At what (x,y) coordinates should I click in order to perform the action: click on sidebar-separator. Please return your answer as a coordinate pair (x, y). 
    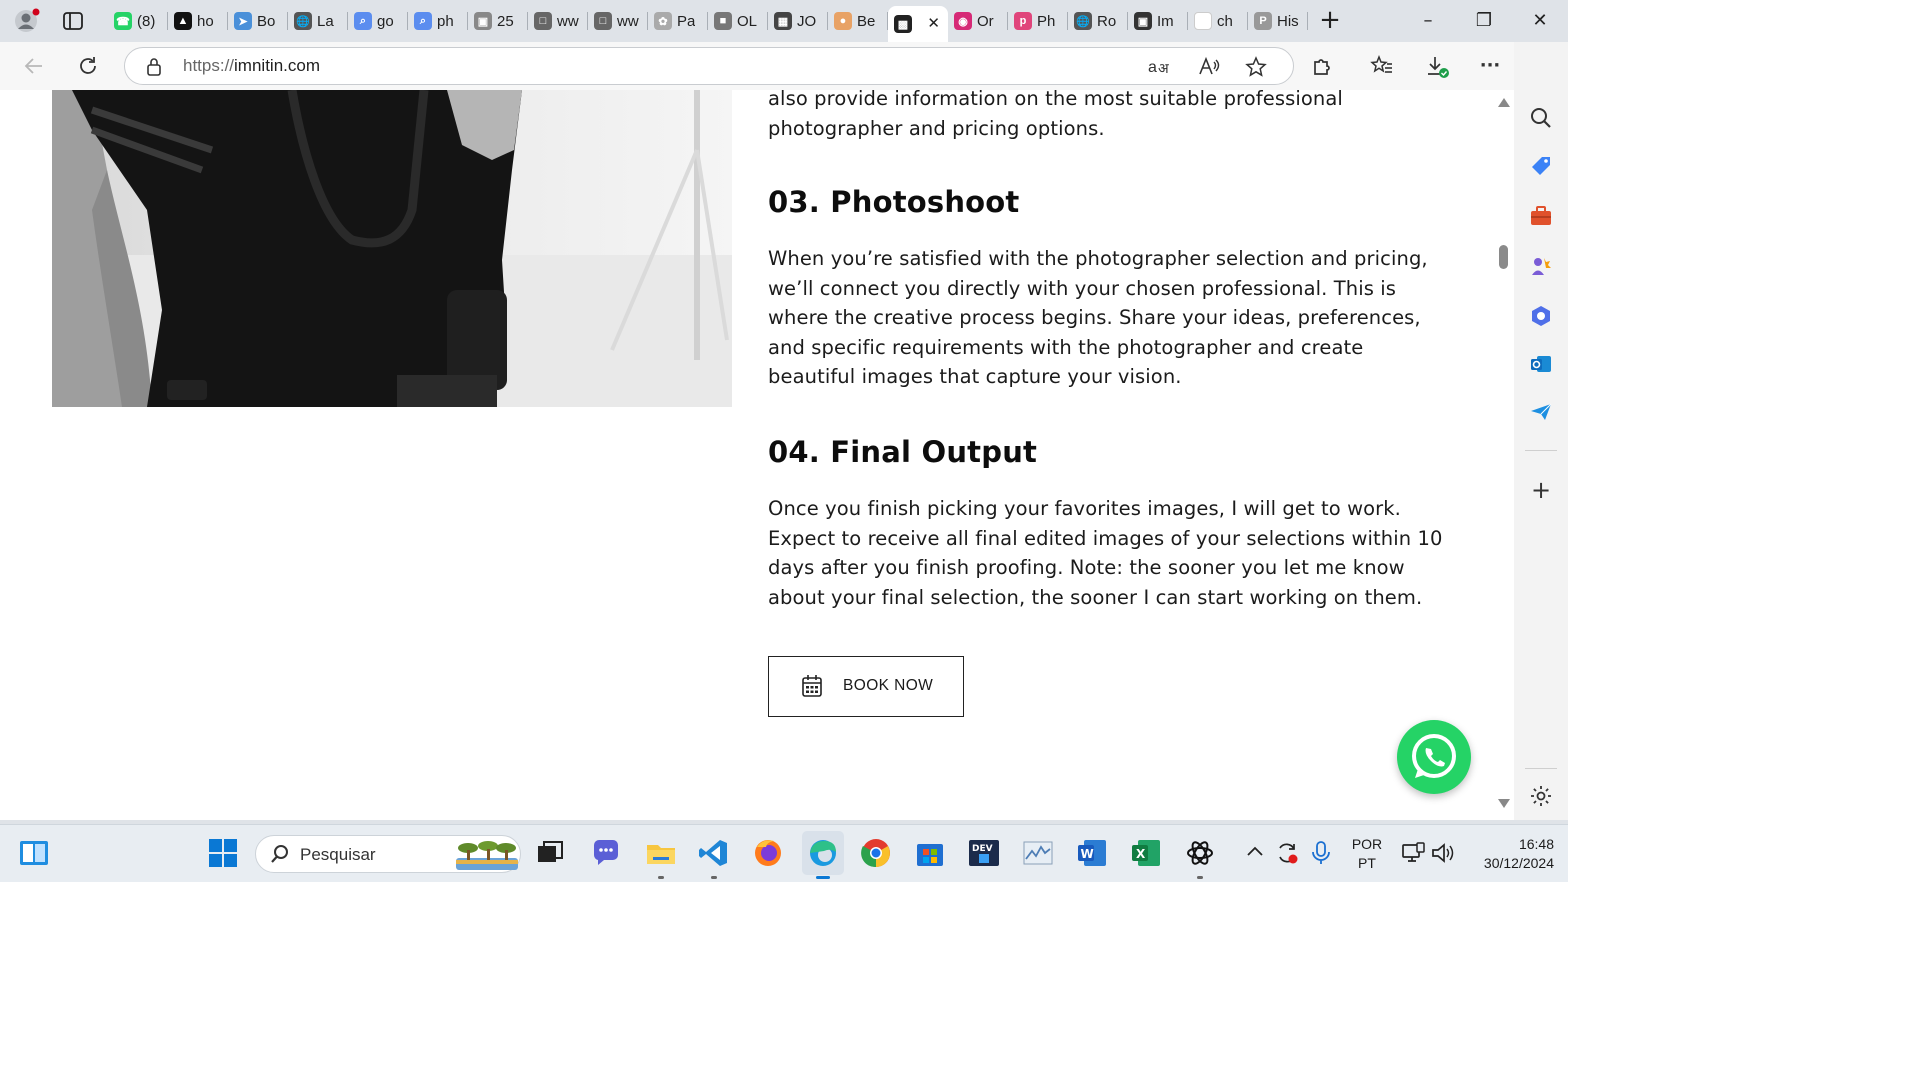
    Looking at the image, I should click on (1541, 768).